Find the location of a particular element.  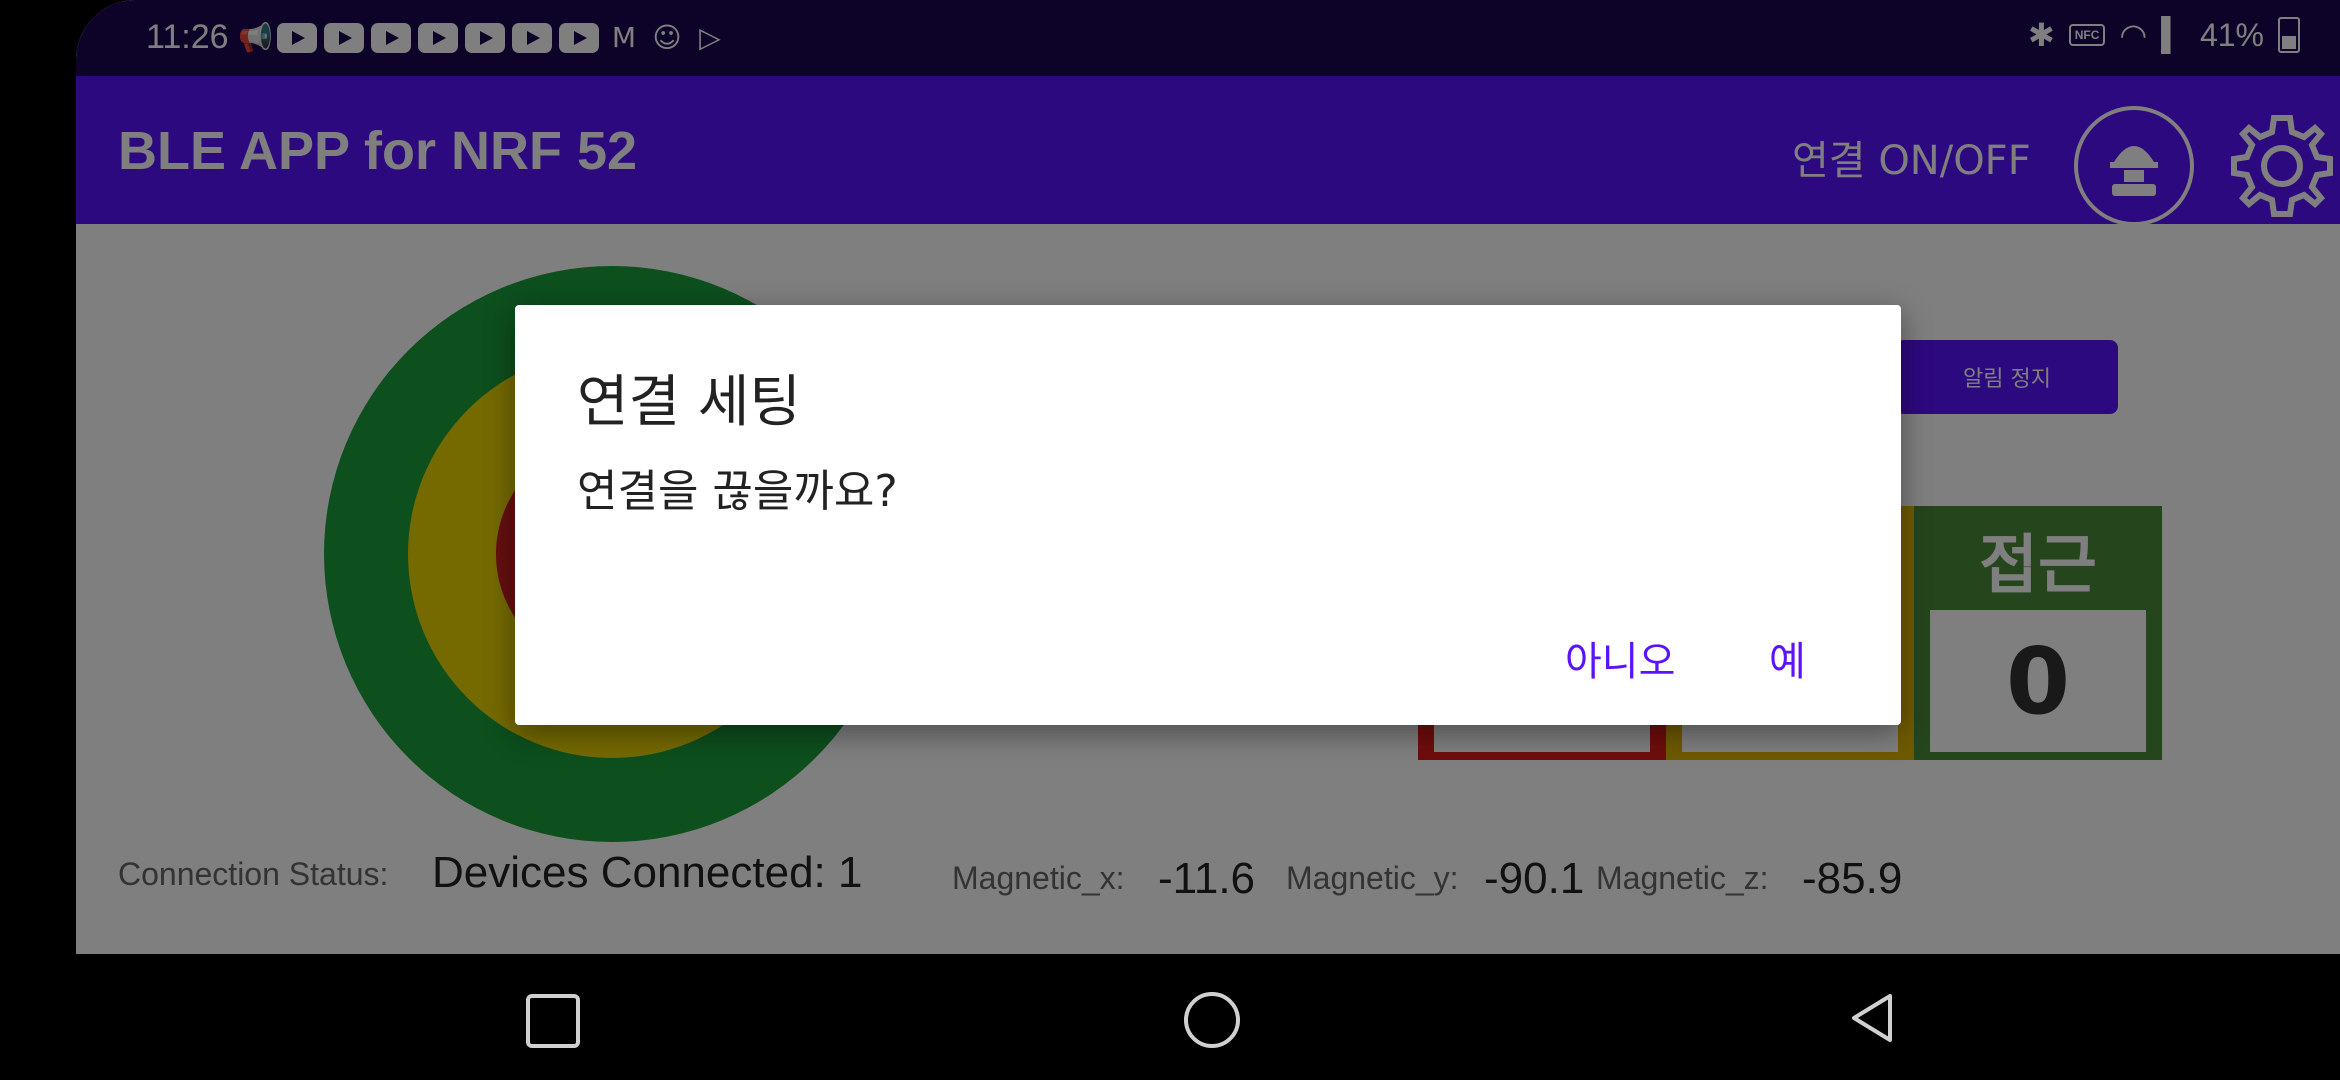

dialog-yes-button: 예 is located at coordinates (1787, 658).